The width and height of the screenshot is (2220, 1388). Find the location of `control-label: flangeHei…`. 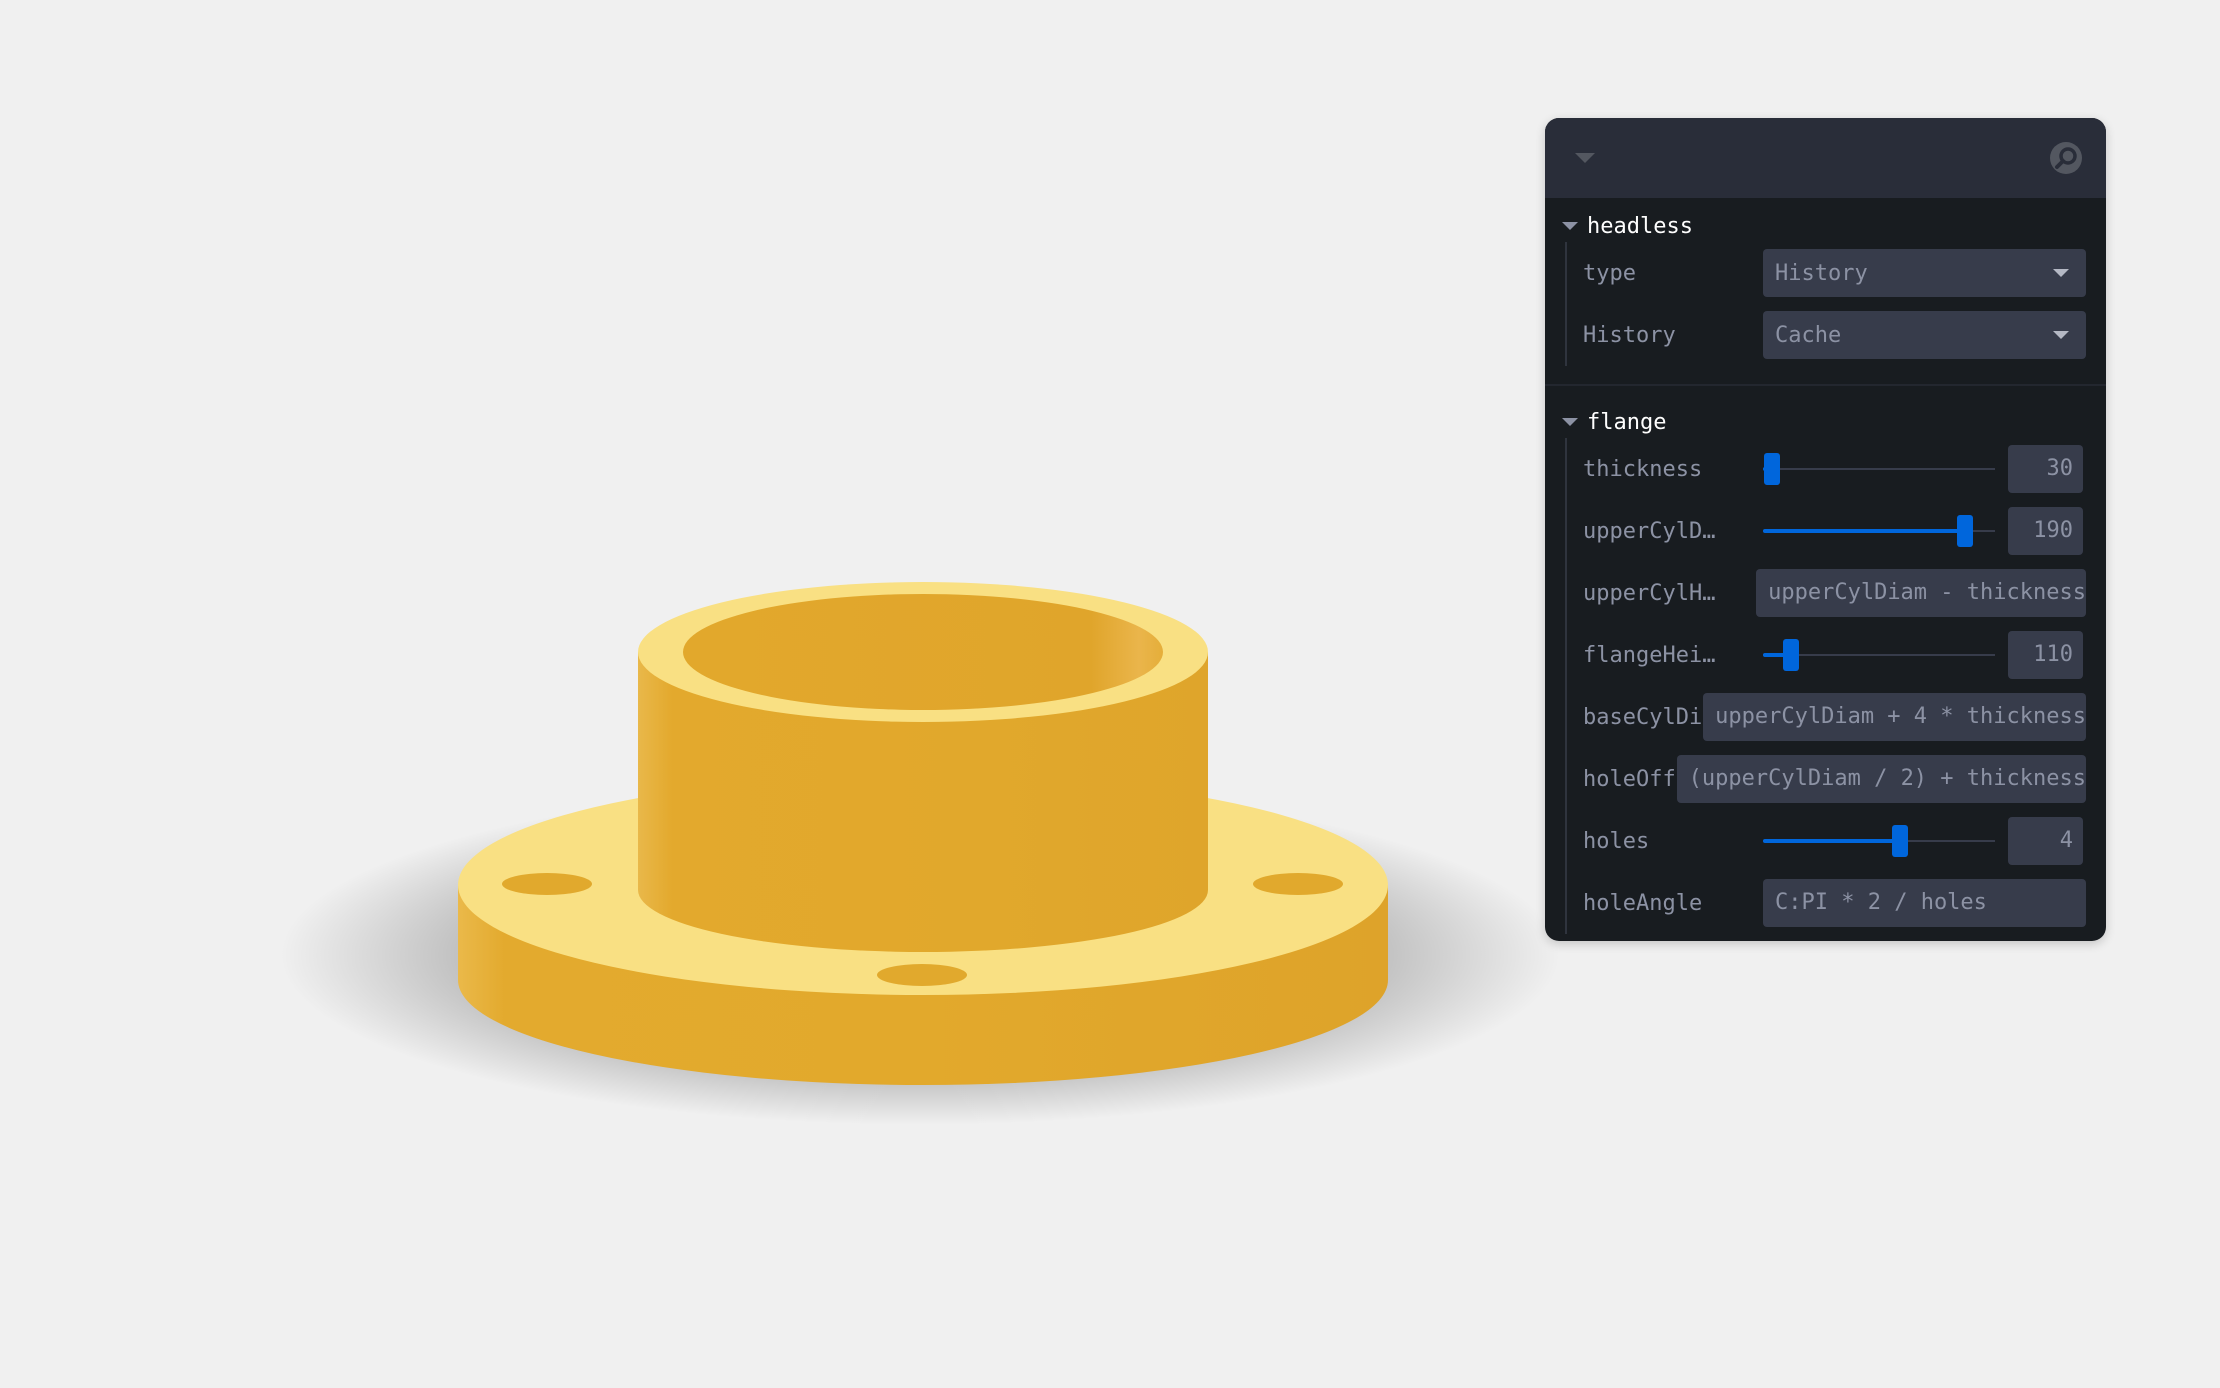

control-label: flangeHei… is located at coordinates (1649, 655).